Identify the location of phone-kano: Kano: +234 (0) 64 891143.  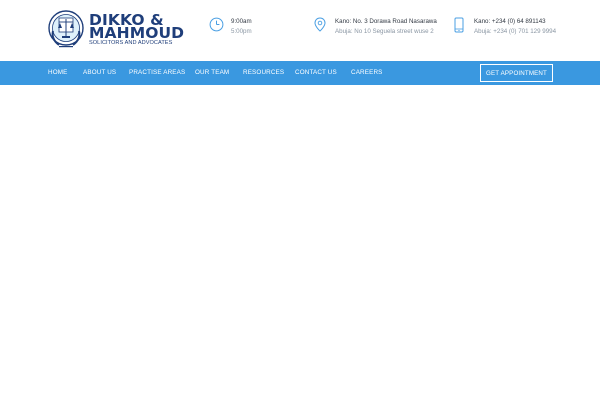
(510, 21).